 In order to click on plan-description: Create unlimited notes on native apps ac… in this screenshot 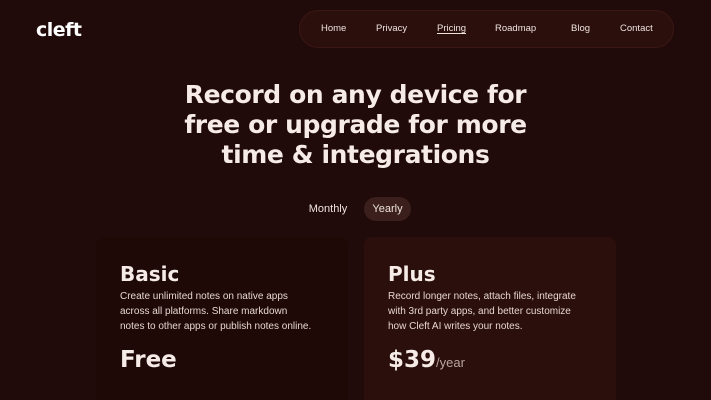, I will do `click(227, 311)`.